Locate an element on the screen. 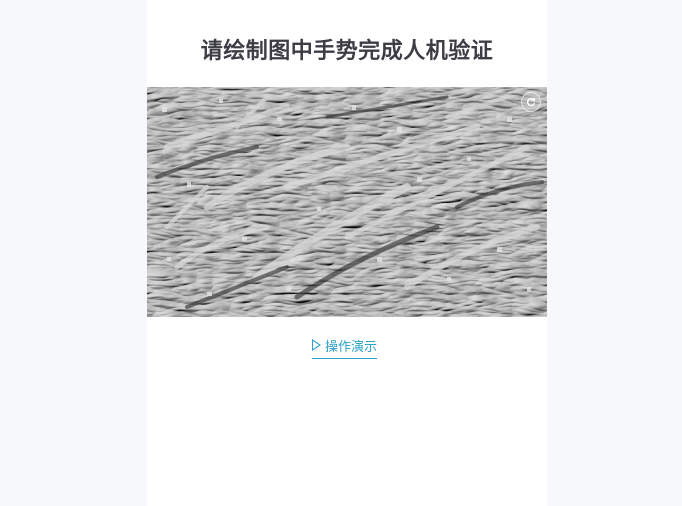  refresh-icon is located at coordinates (531, 102).